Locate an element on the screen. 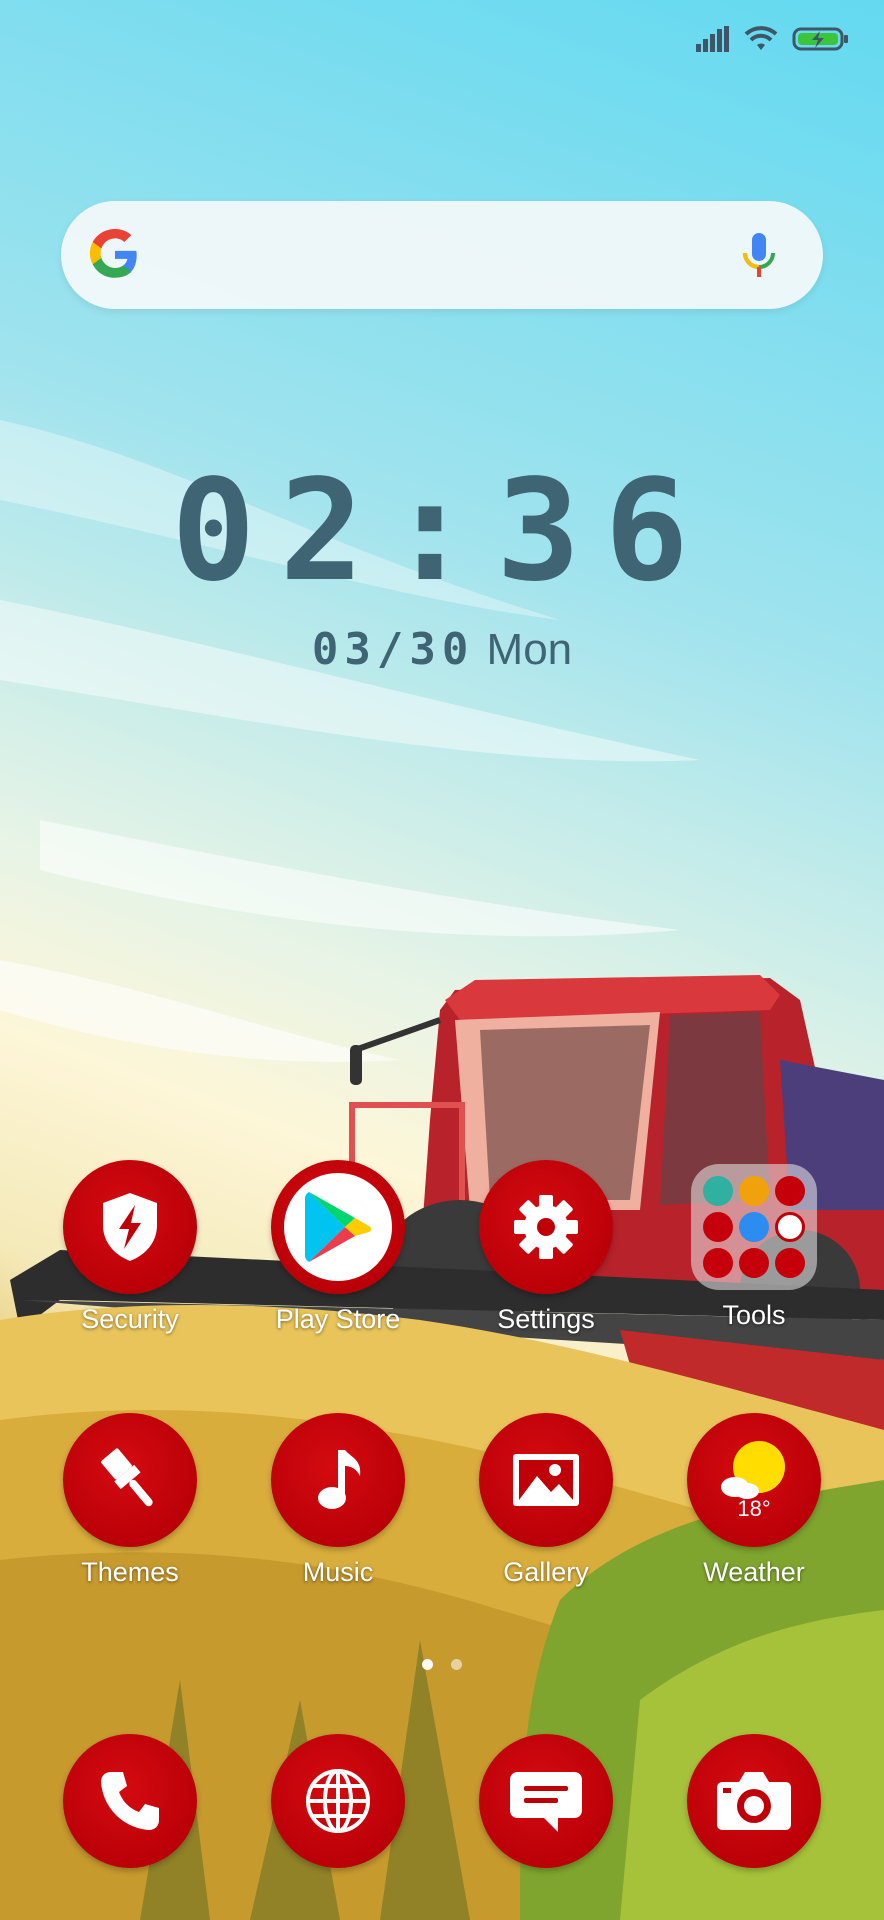 The image size is (884, 1920). gear-icon is located at coordinates (546, 1227).